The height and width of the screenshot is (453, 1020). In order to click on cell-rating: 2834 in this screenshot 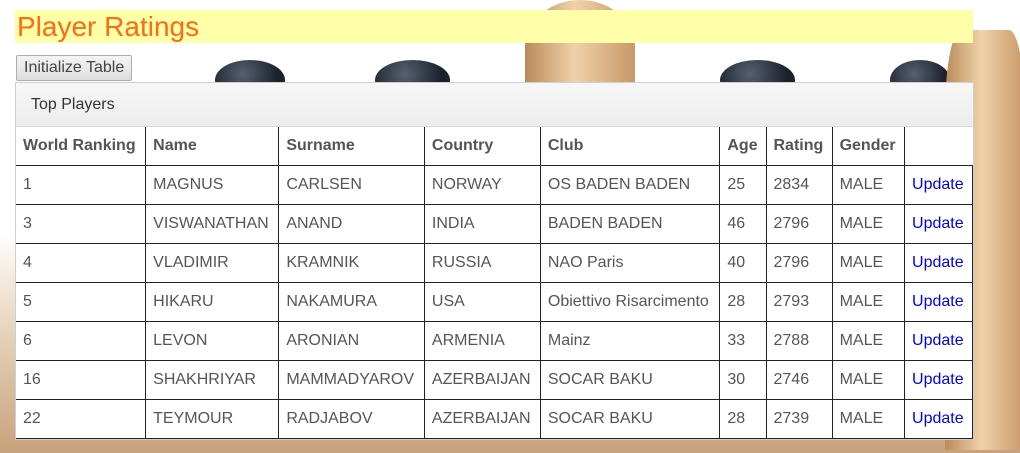, I will do `click(799, 185)`.